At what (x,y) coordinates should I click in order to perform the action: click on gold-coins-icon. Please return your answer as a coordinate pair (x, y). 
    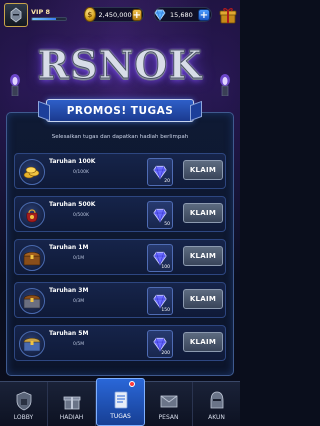
    Looking at the image, I should click on (32, 172).